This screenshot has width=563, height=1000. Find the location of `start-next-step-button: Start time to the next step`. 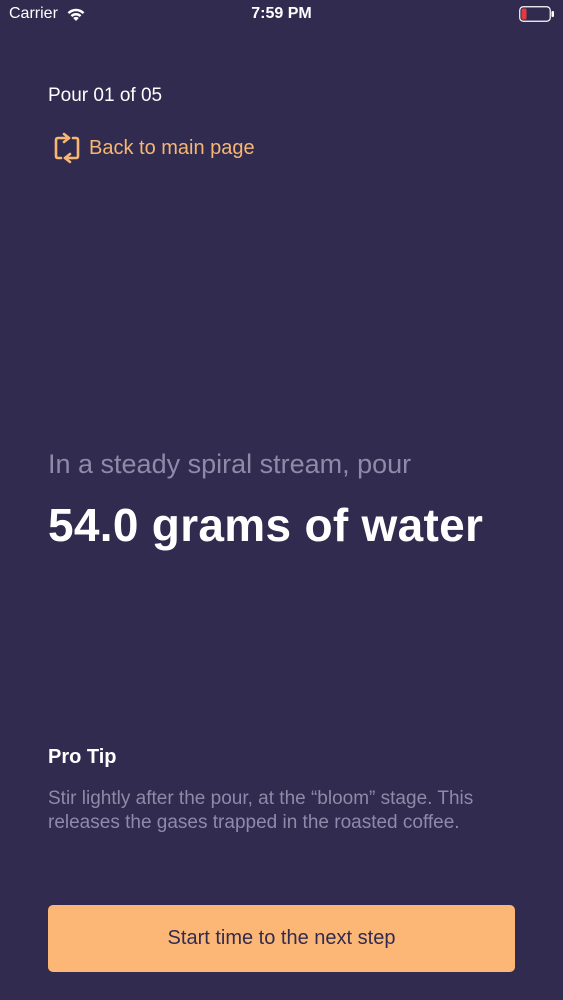

start-next-step-button: Start time to the next step is located at coordinates (281, 938).